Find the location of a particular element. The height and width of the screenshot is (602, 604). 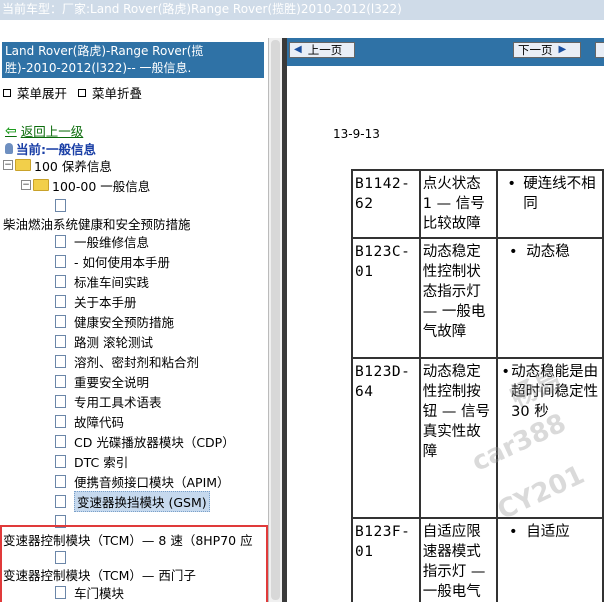

dtc-action: 动态稳 is located at coordinates (548, 252).